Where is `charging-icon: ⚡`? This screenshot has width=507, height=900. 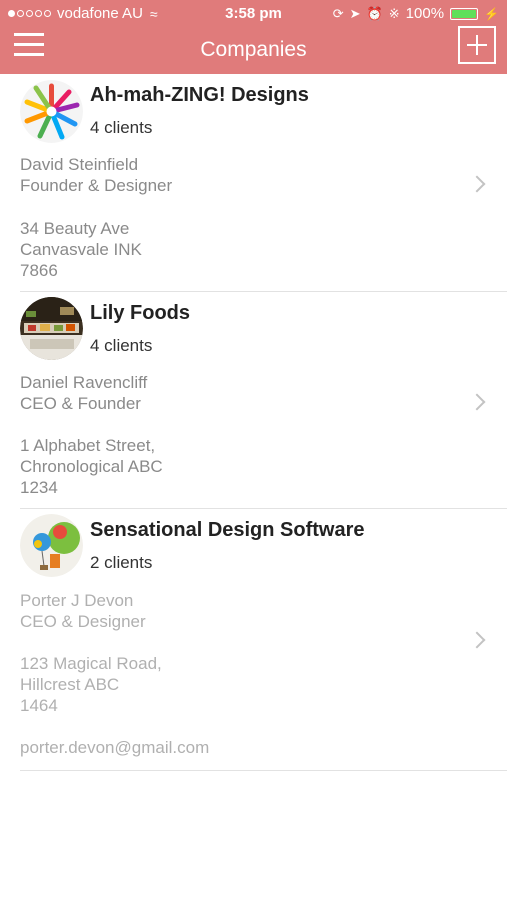
charging-icon: ⚡ is located at coordinates (491, 13).